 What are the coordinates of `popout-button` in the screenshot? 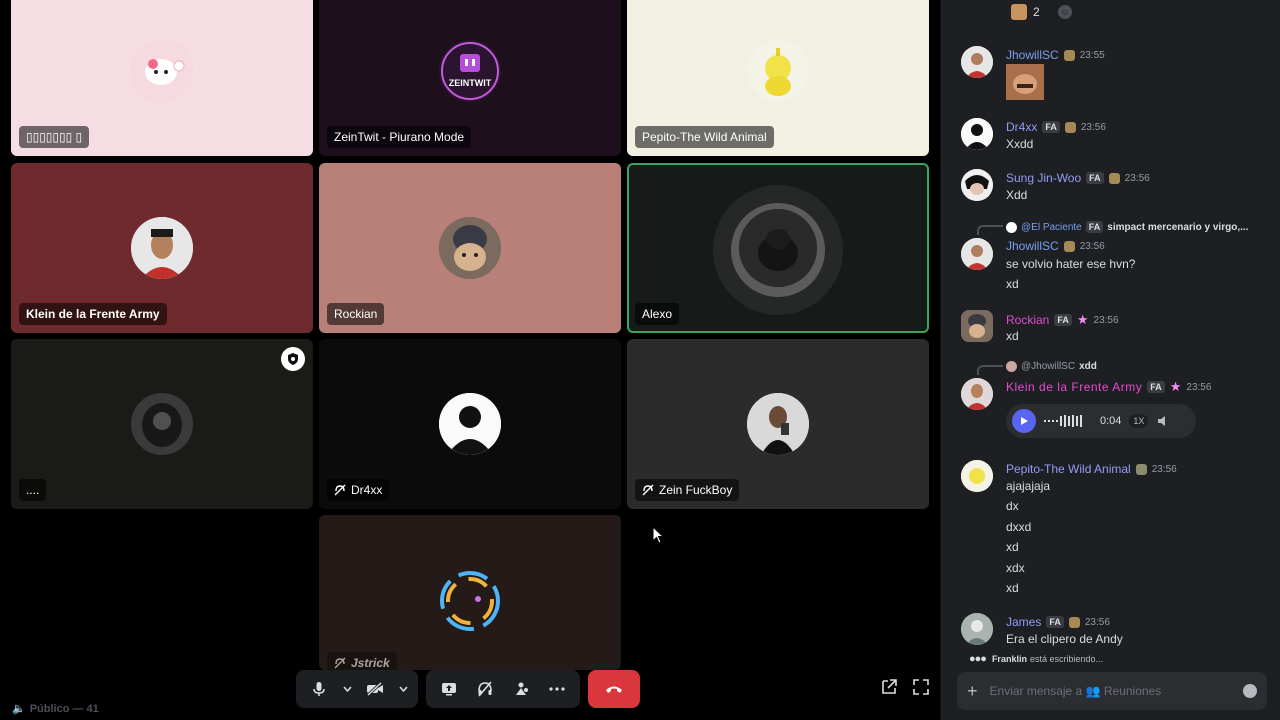 It's located at (889, 689).